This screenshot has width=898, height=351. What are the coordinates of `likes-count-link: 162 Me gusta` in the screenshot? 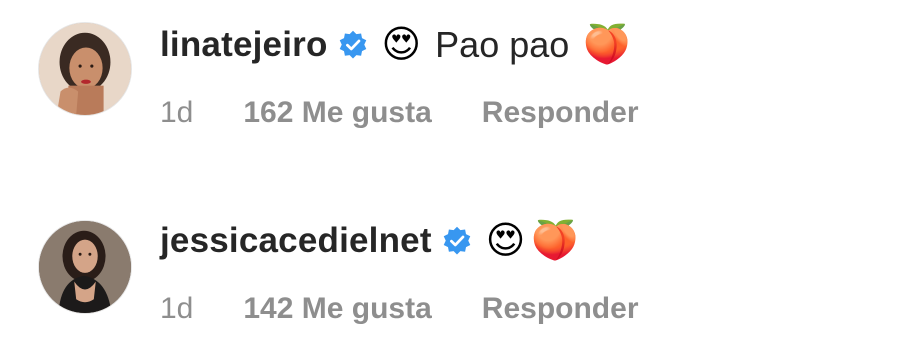 It's located at (337, 113).